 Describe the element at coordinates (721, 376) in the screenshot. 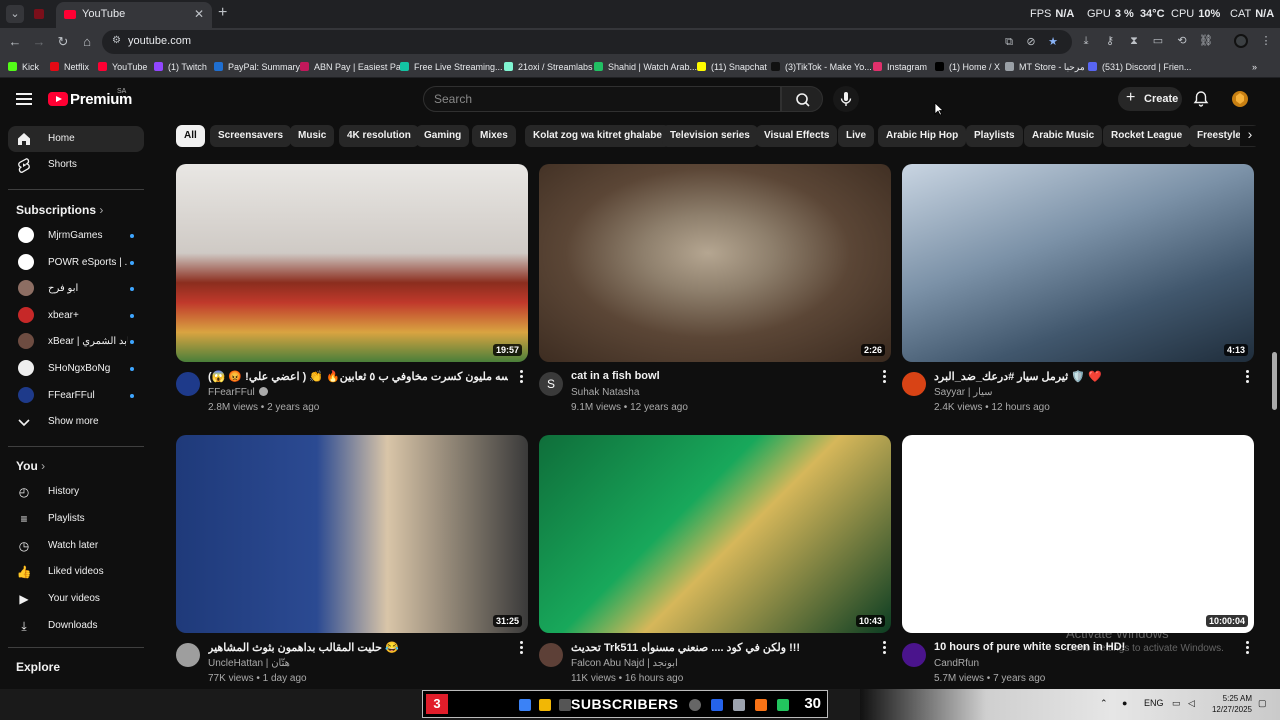

I see `video-title: cat in a fish bowl` at that location.